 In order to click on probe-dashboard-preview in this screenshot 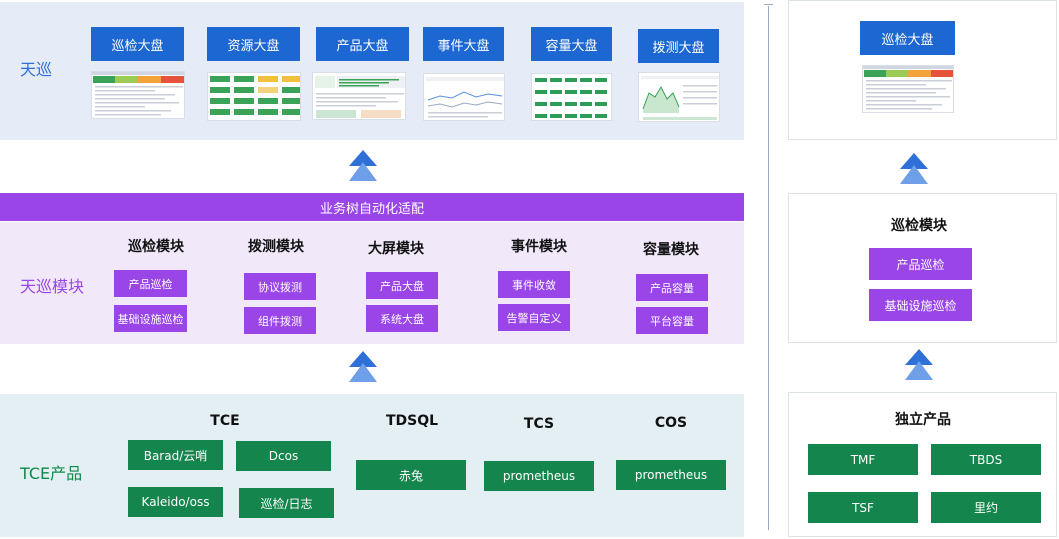, I will do `click(679, 97)`.